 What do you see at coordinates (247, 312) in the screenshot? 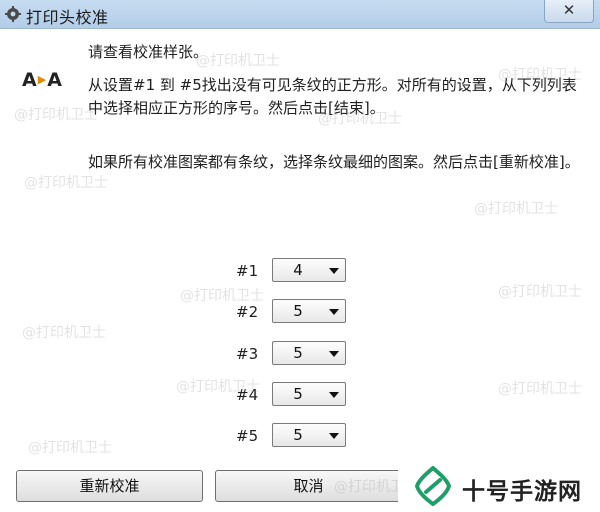
I see `setting-label-2: #2` at bounding box center [247, 312].